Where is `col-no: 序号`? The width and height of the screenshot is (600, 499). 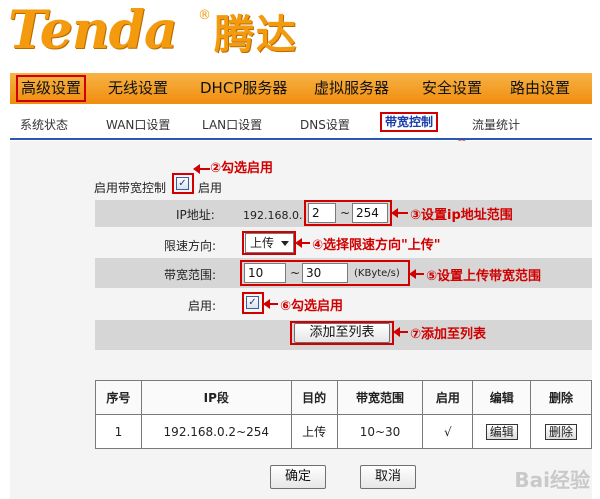
col-no: 序号 is located at coordinates (118, 397).